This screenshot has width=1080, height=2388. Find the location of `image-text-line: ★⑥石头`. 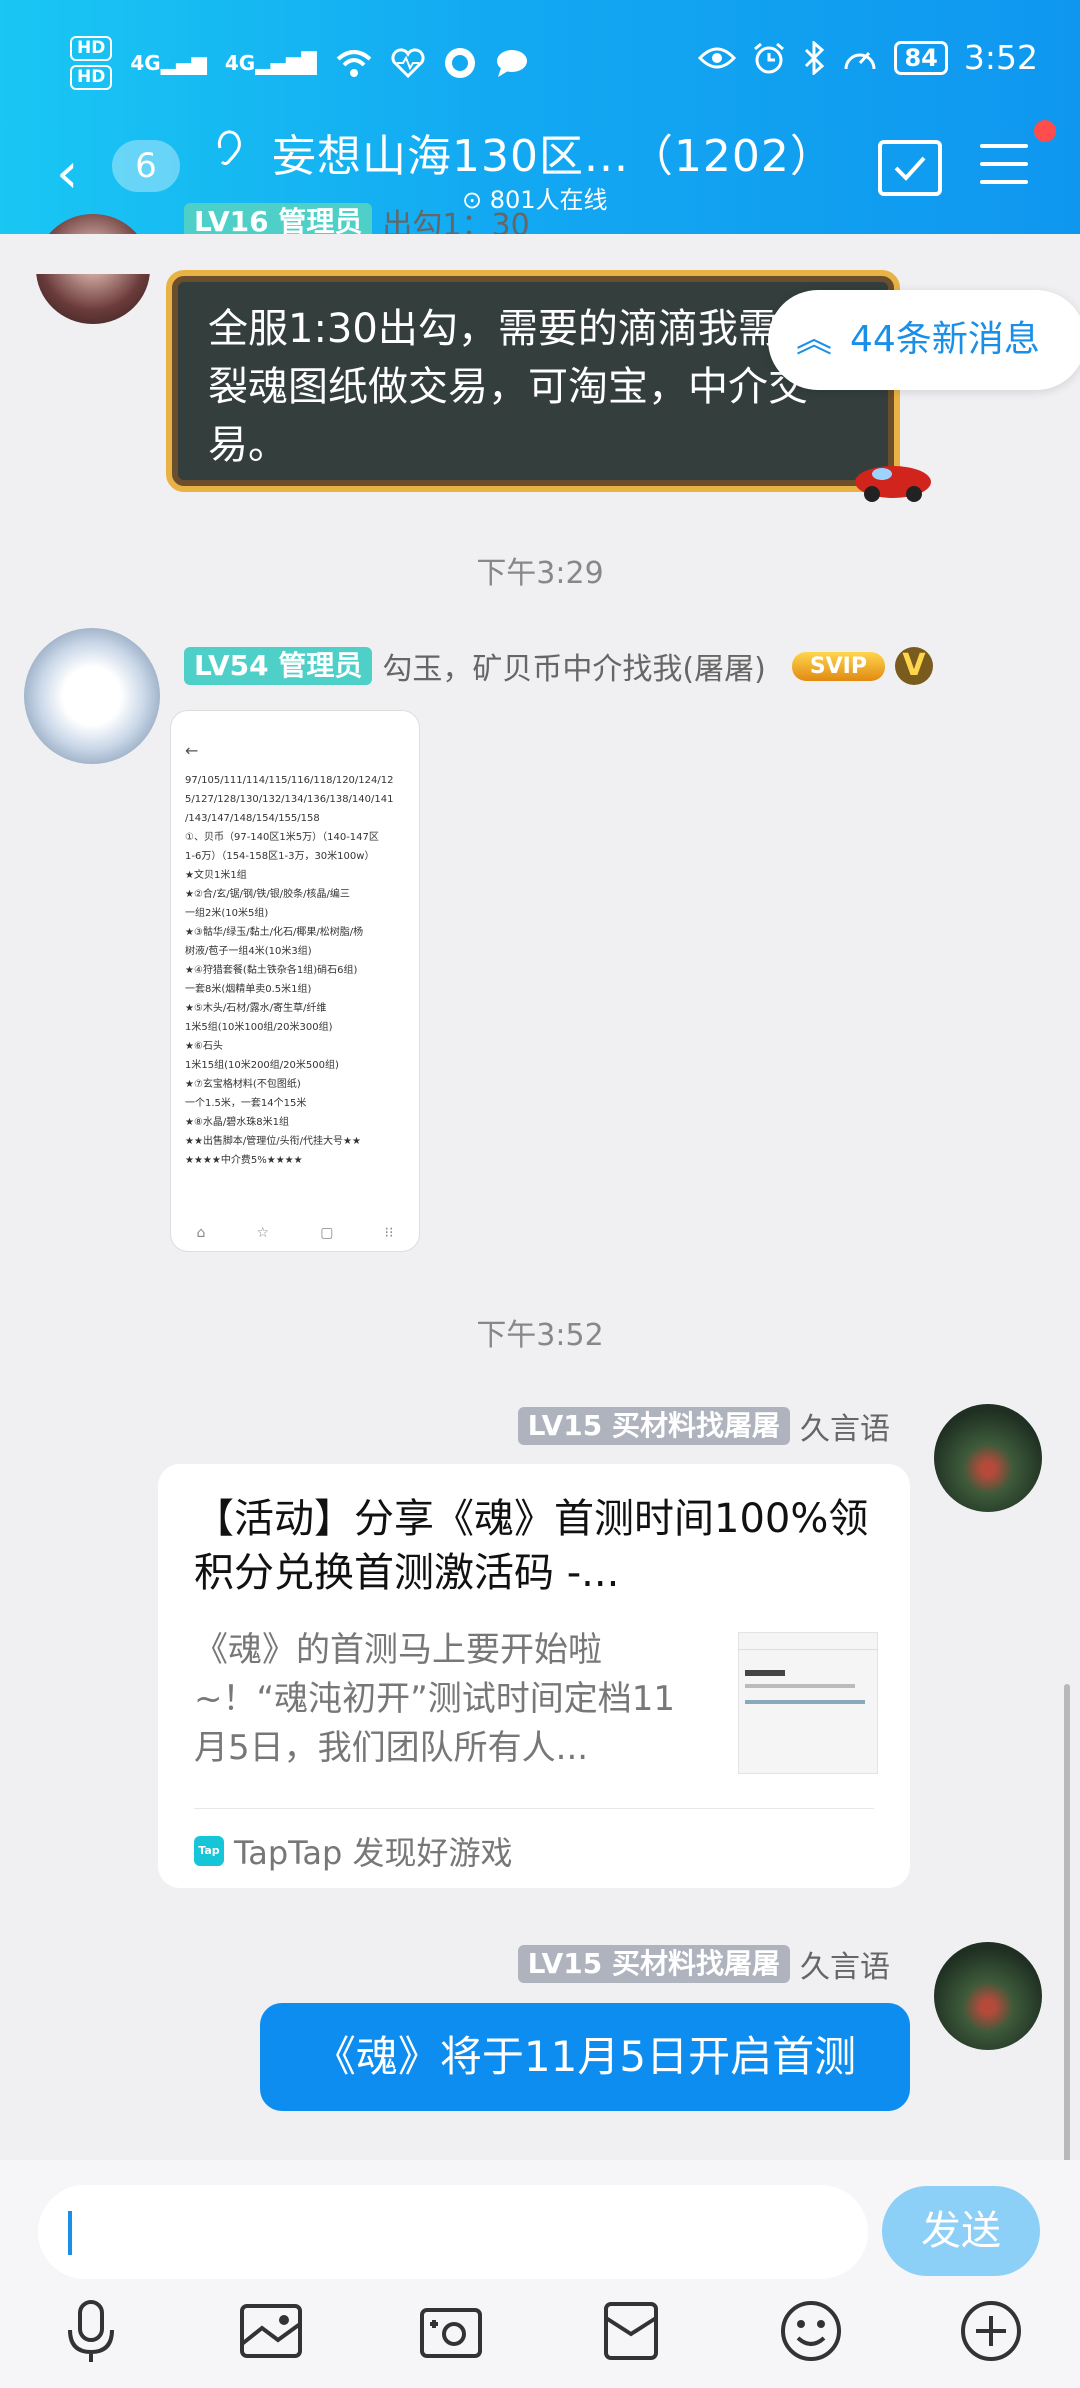

image-text-line: ★⑥石头 is located at coordinates (204, 1046).